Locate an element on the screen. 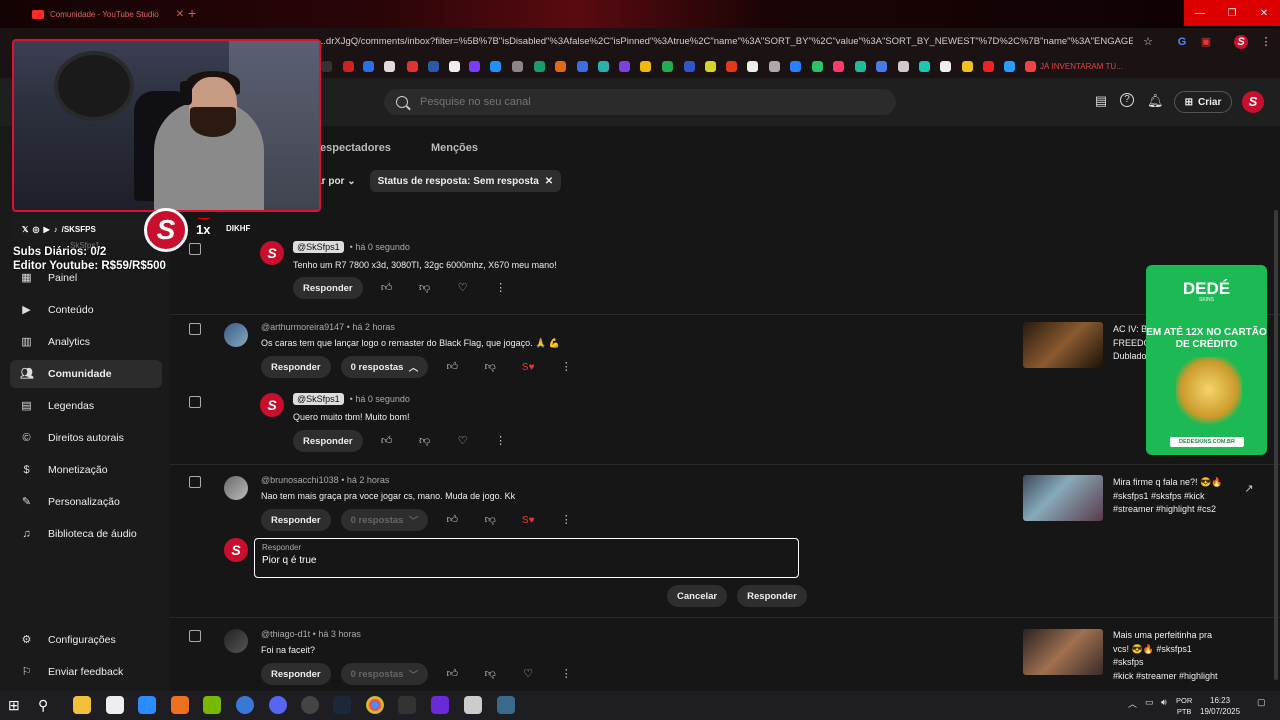  reply-input is located at coordinates (522, 560).